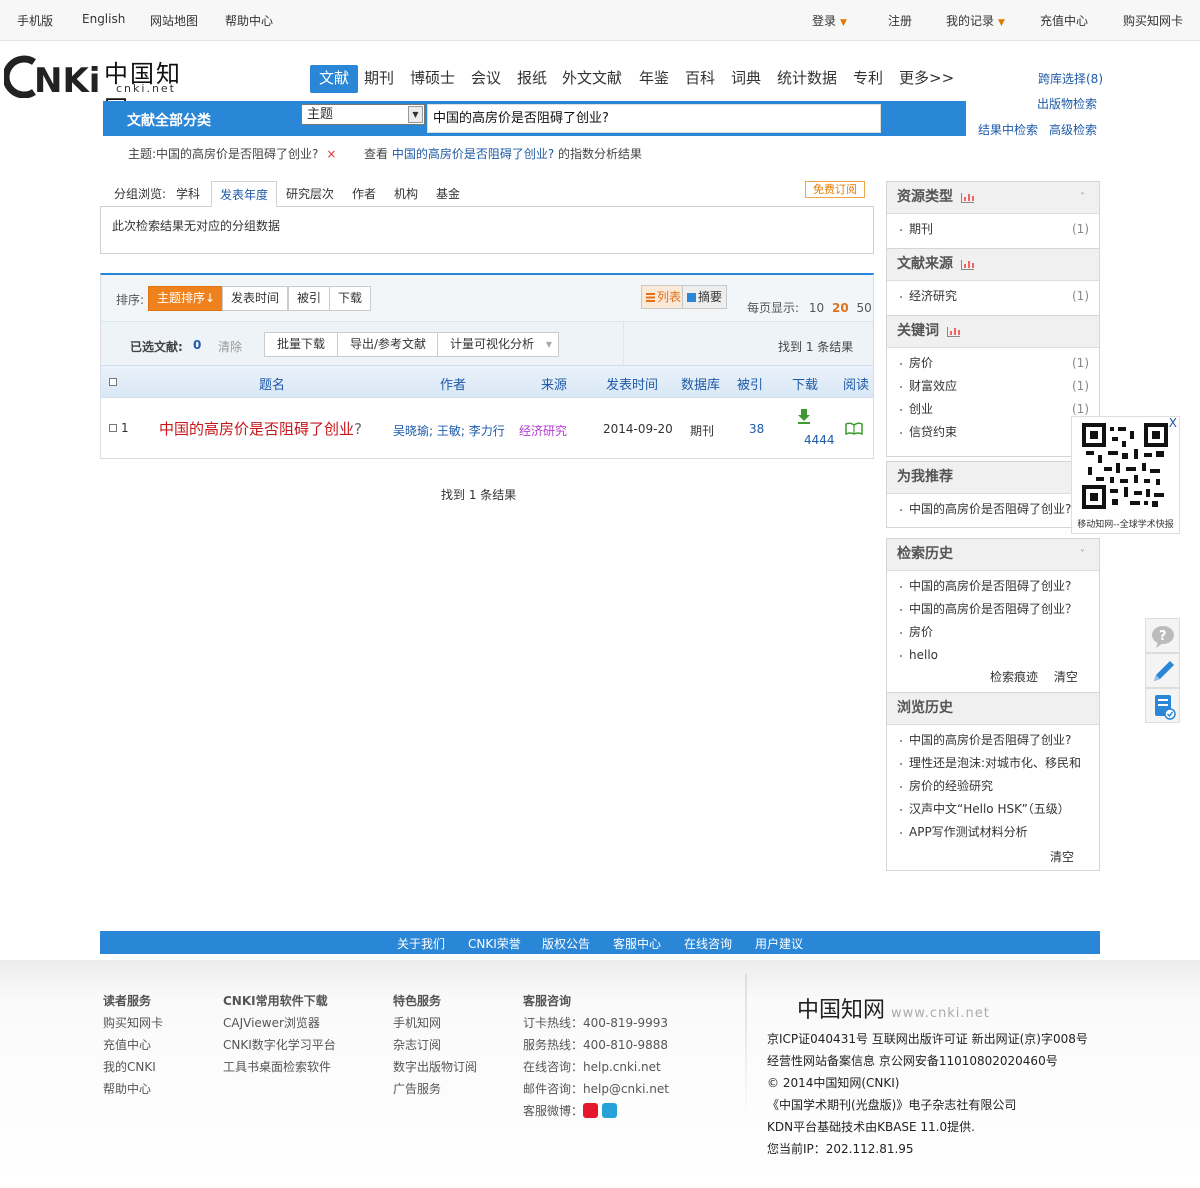 The height and width of the screenshot is (1188, 1200). I want to click on sidebar-item-cont: APP写作测试材料分析, so click(993, 832).